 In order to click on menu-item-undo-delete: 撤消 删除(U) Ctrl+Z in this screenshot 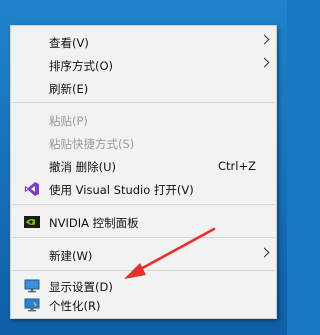, I will do `click(143, 166)`.